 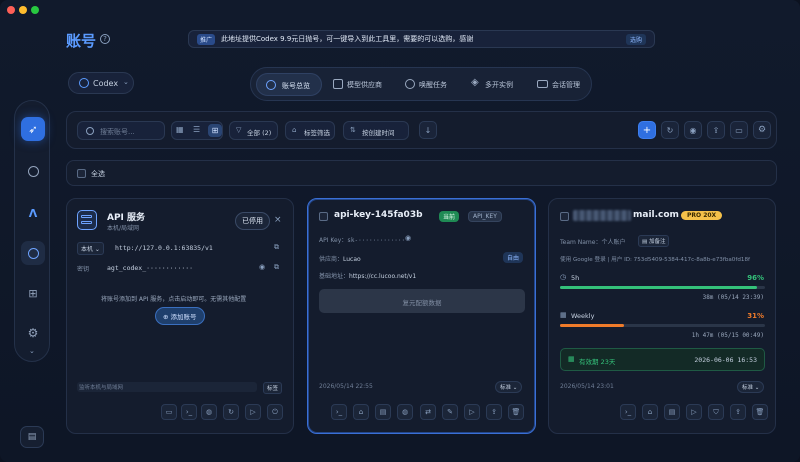 What do you see at coordinates (167, 387) in the screenshot?
I see `footer-input: 监听本机与局域网` at bounding box center [167, 387].